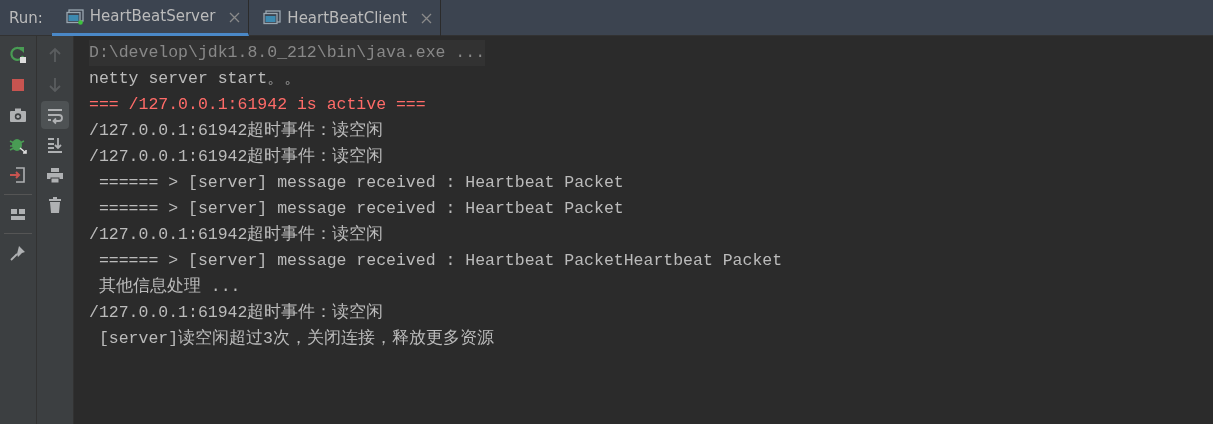  What do you see at coordinates (257, 105) in the screenshot?
I see `console-line: === /127.0.0.1:61942 is active ===` at bounding box center [257, 105].